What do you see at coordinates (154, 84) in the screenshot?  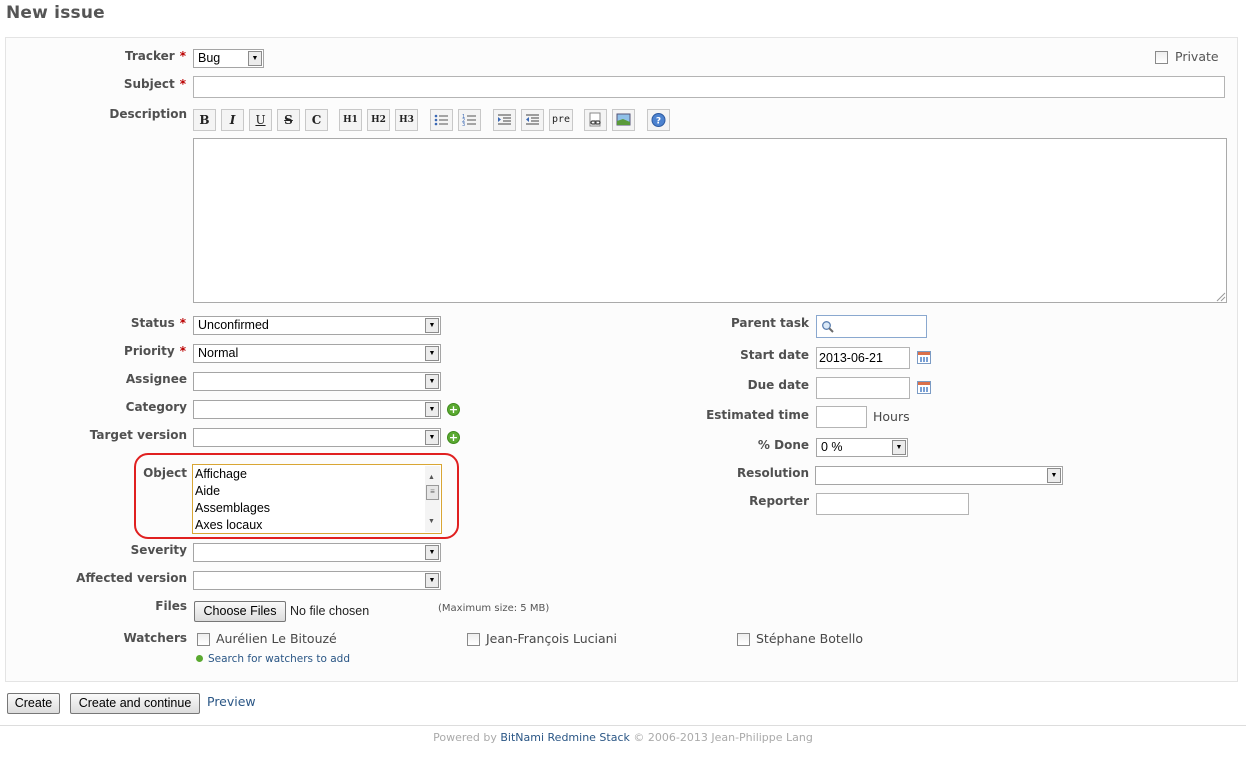 I see `subject-label: Subject *` at bounding box center [154, 84].